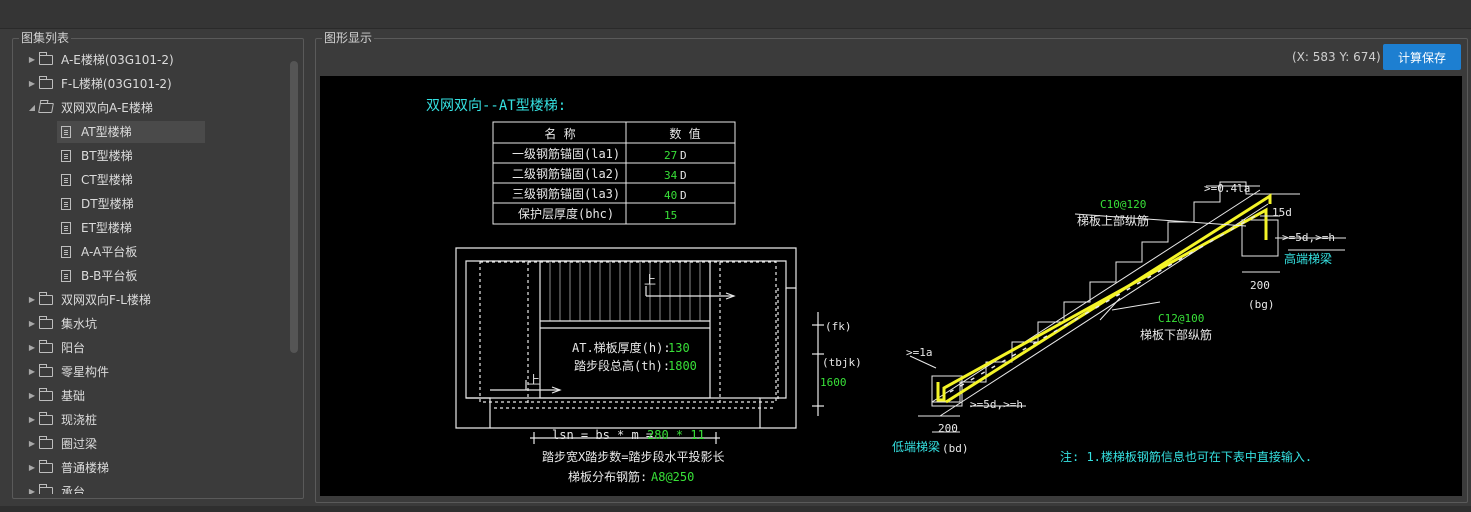 The height and width of the screenshot is (512, 1471). What do you see at coordinates (838, 326) in the screenshot?
I see `fk-label: (fk)` at bounding box center [838, 326].